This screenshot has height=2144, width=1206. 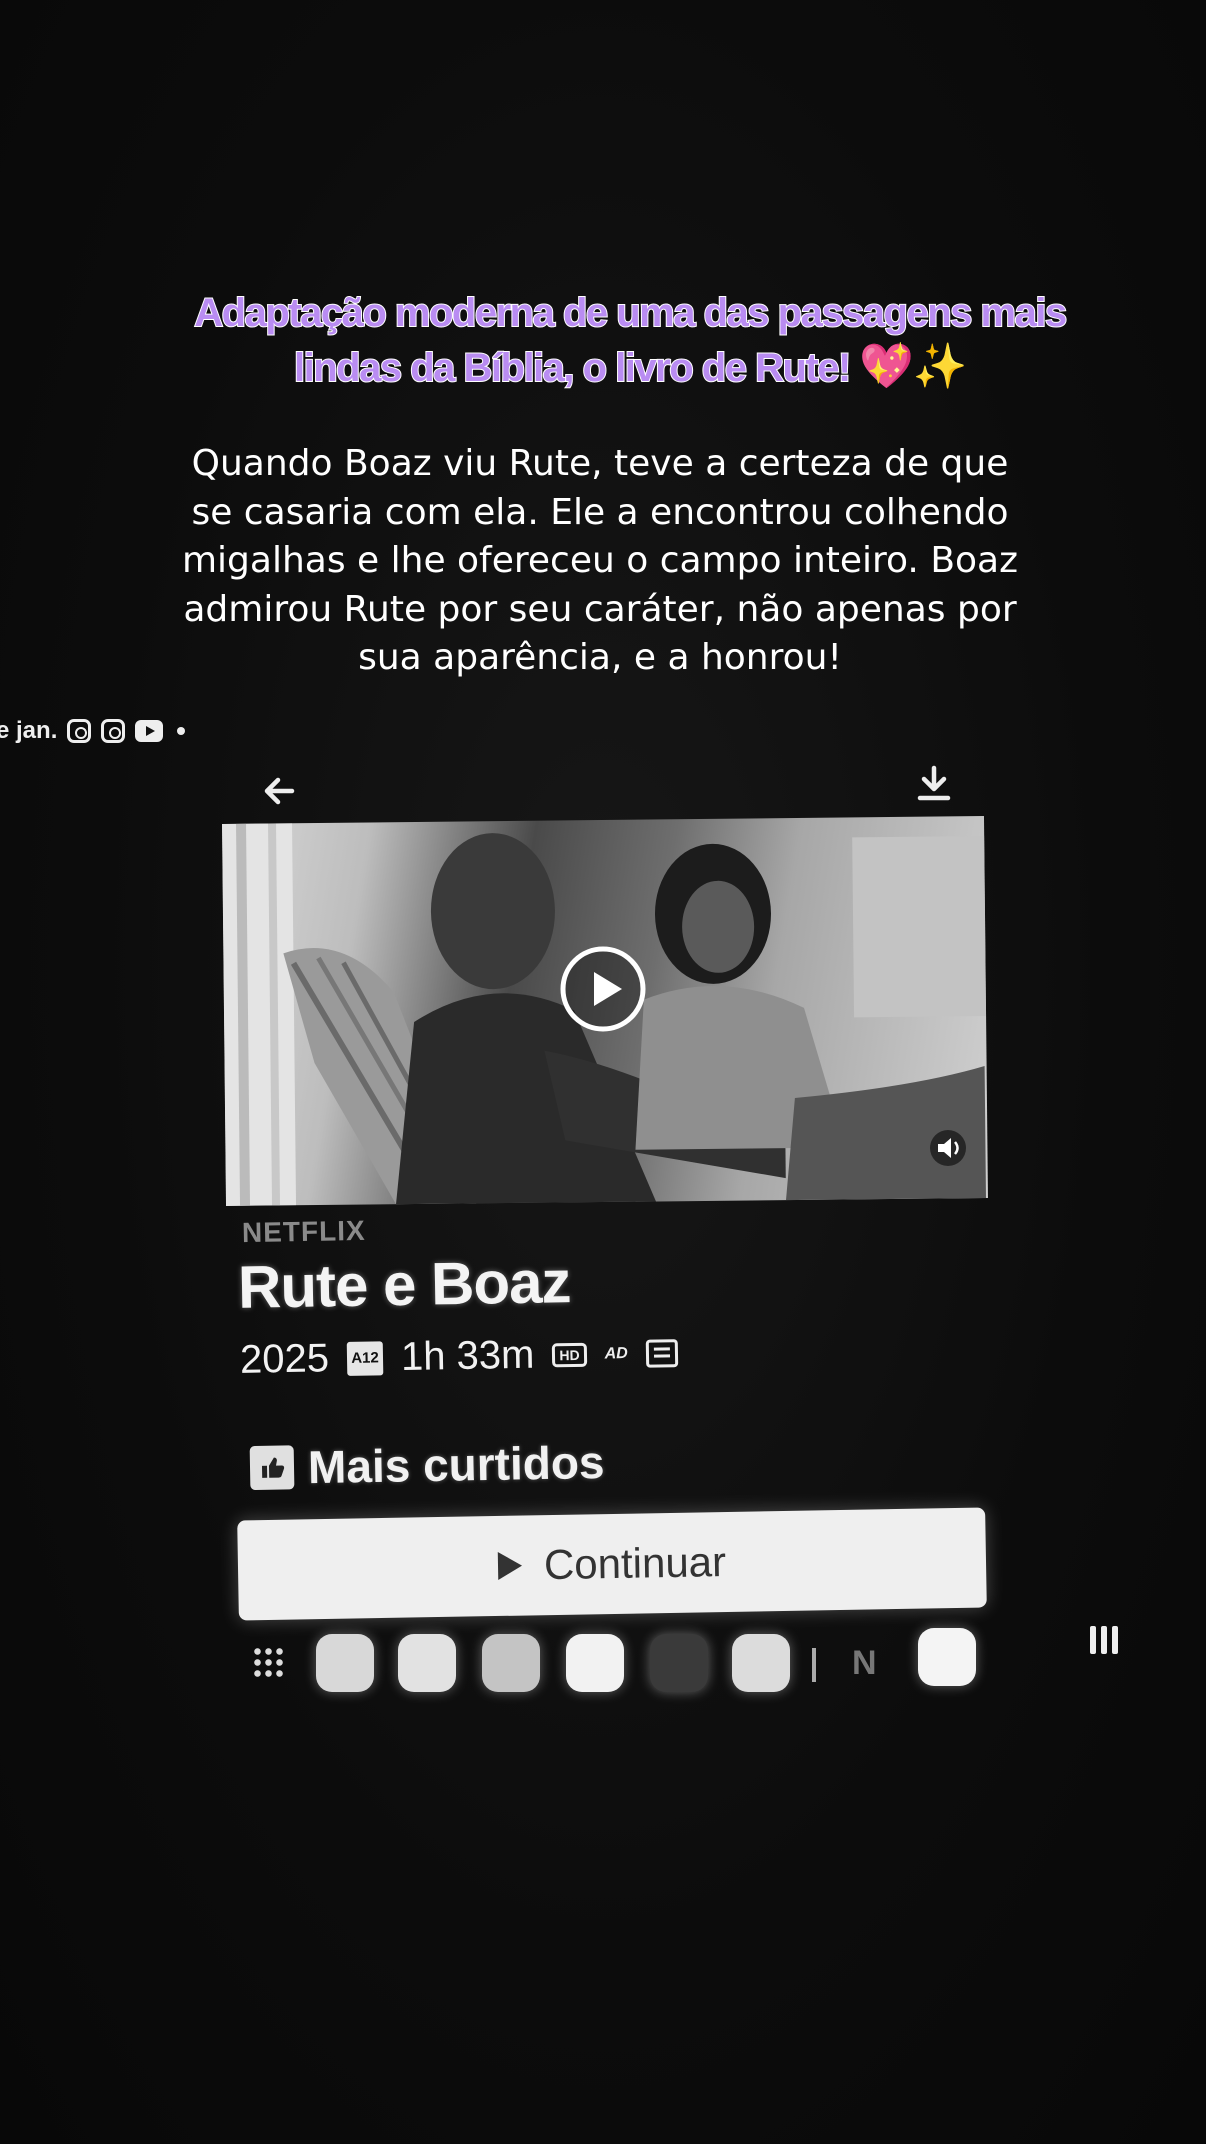 What do you see at coordinates (864, 1663) in the screenshot?
I see `netflix-app-icon: N` at bounding box center [864, 1663].